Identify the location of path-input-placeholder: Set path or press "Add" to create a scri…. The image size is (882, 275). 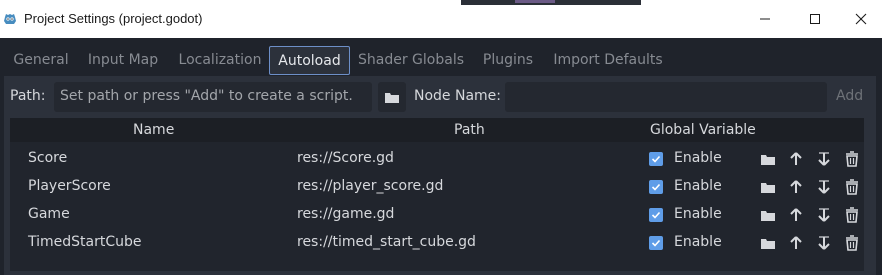
(206, 96).